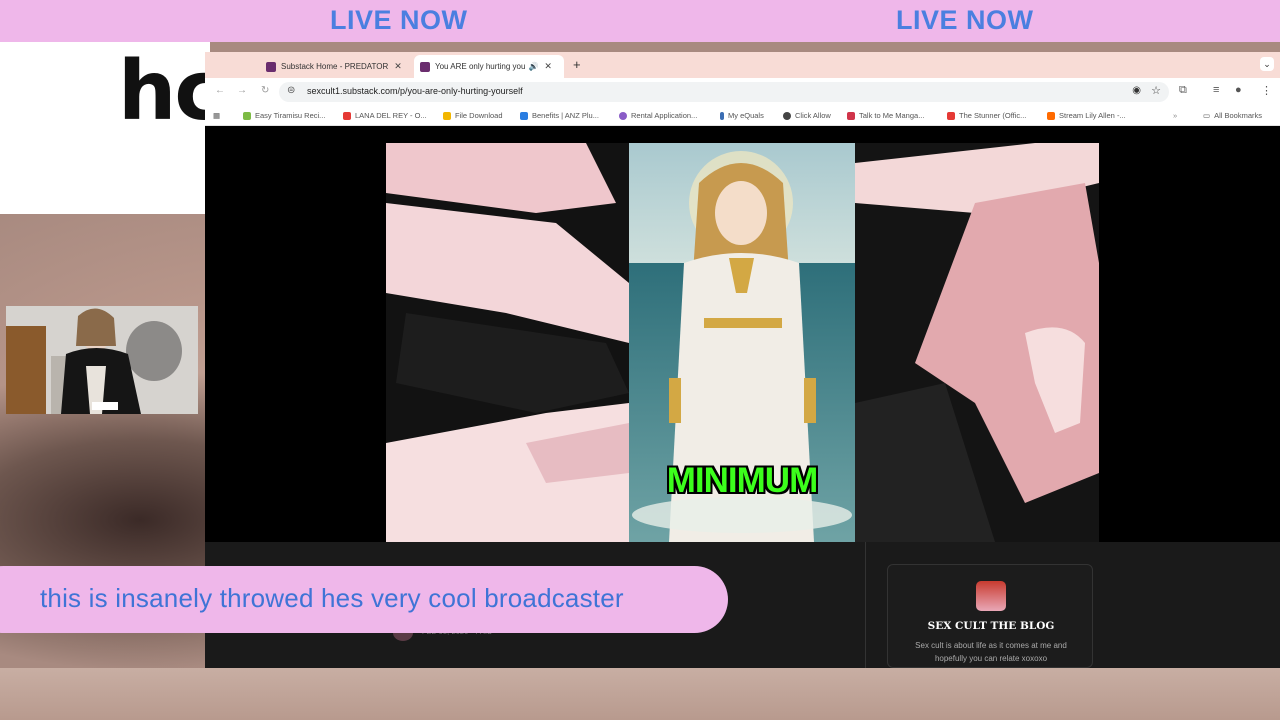  I want to click on bookmark-item: Click Allow, so click(807, 115).